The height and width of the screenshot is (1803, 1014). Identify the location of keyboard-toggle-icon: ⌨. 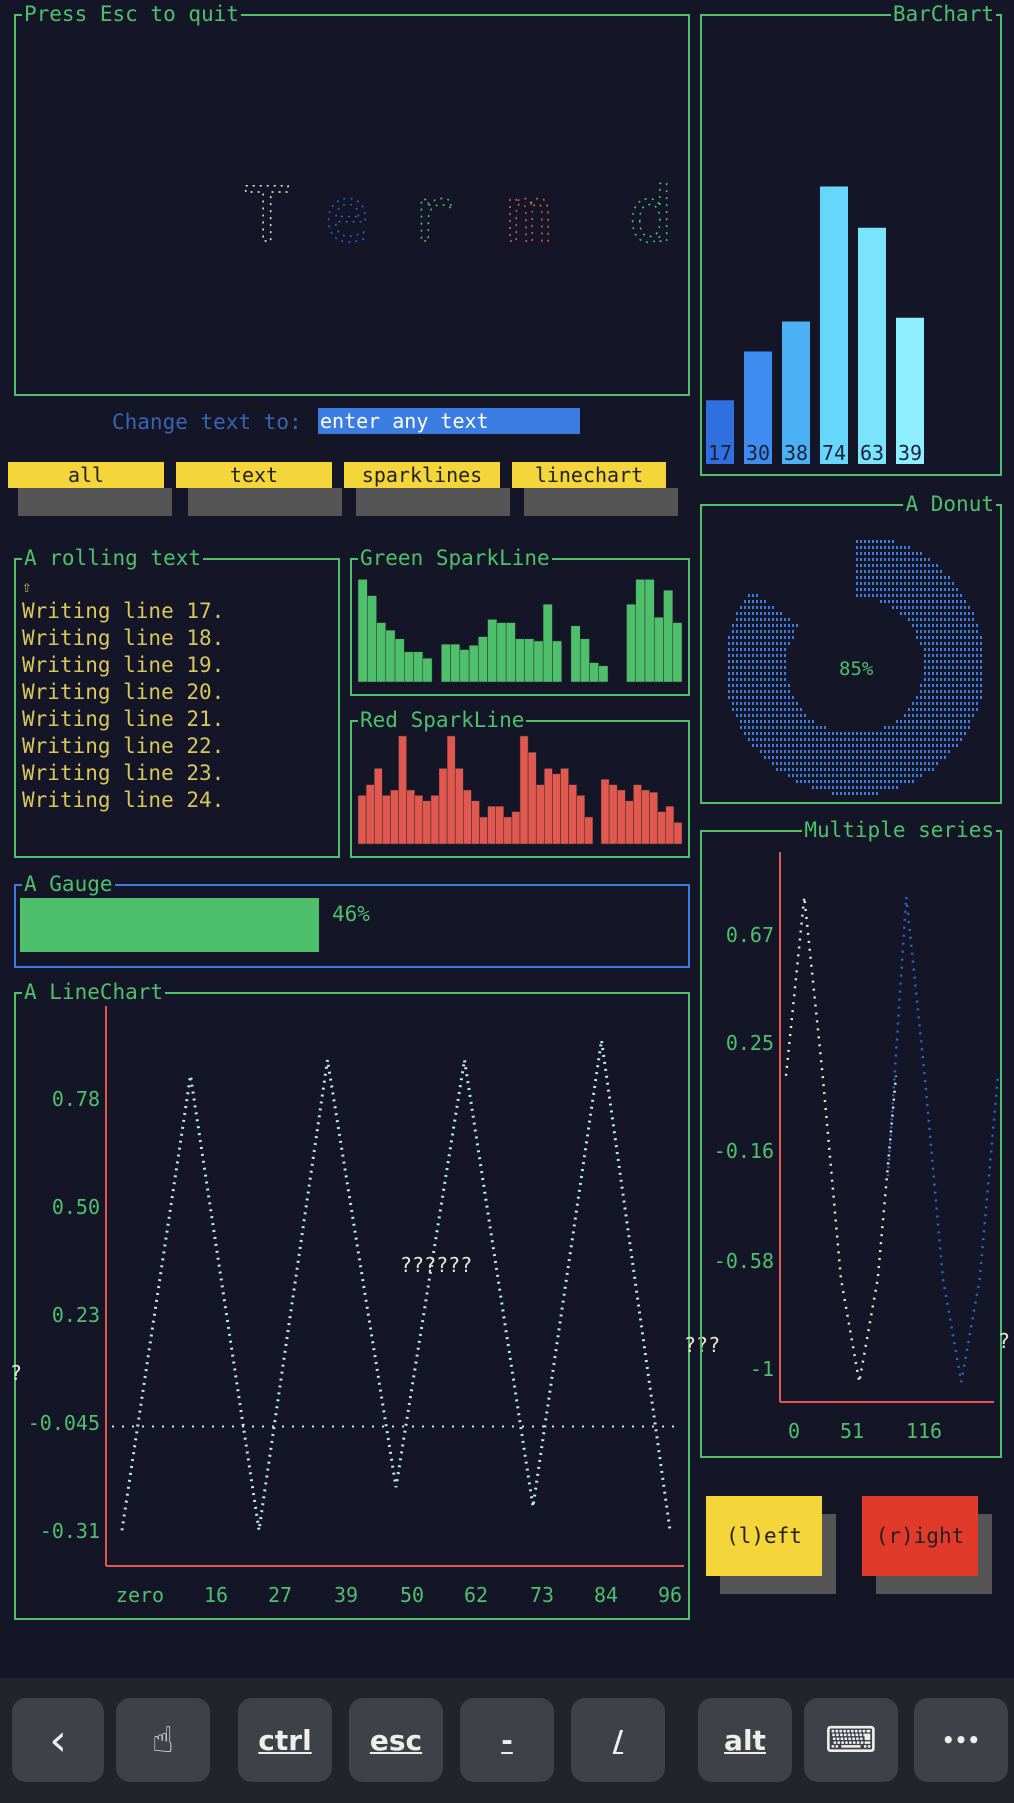
(851, 1740).